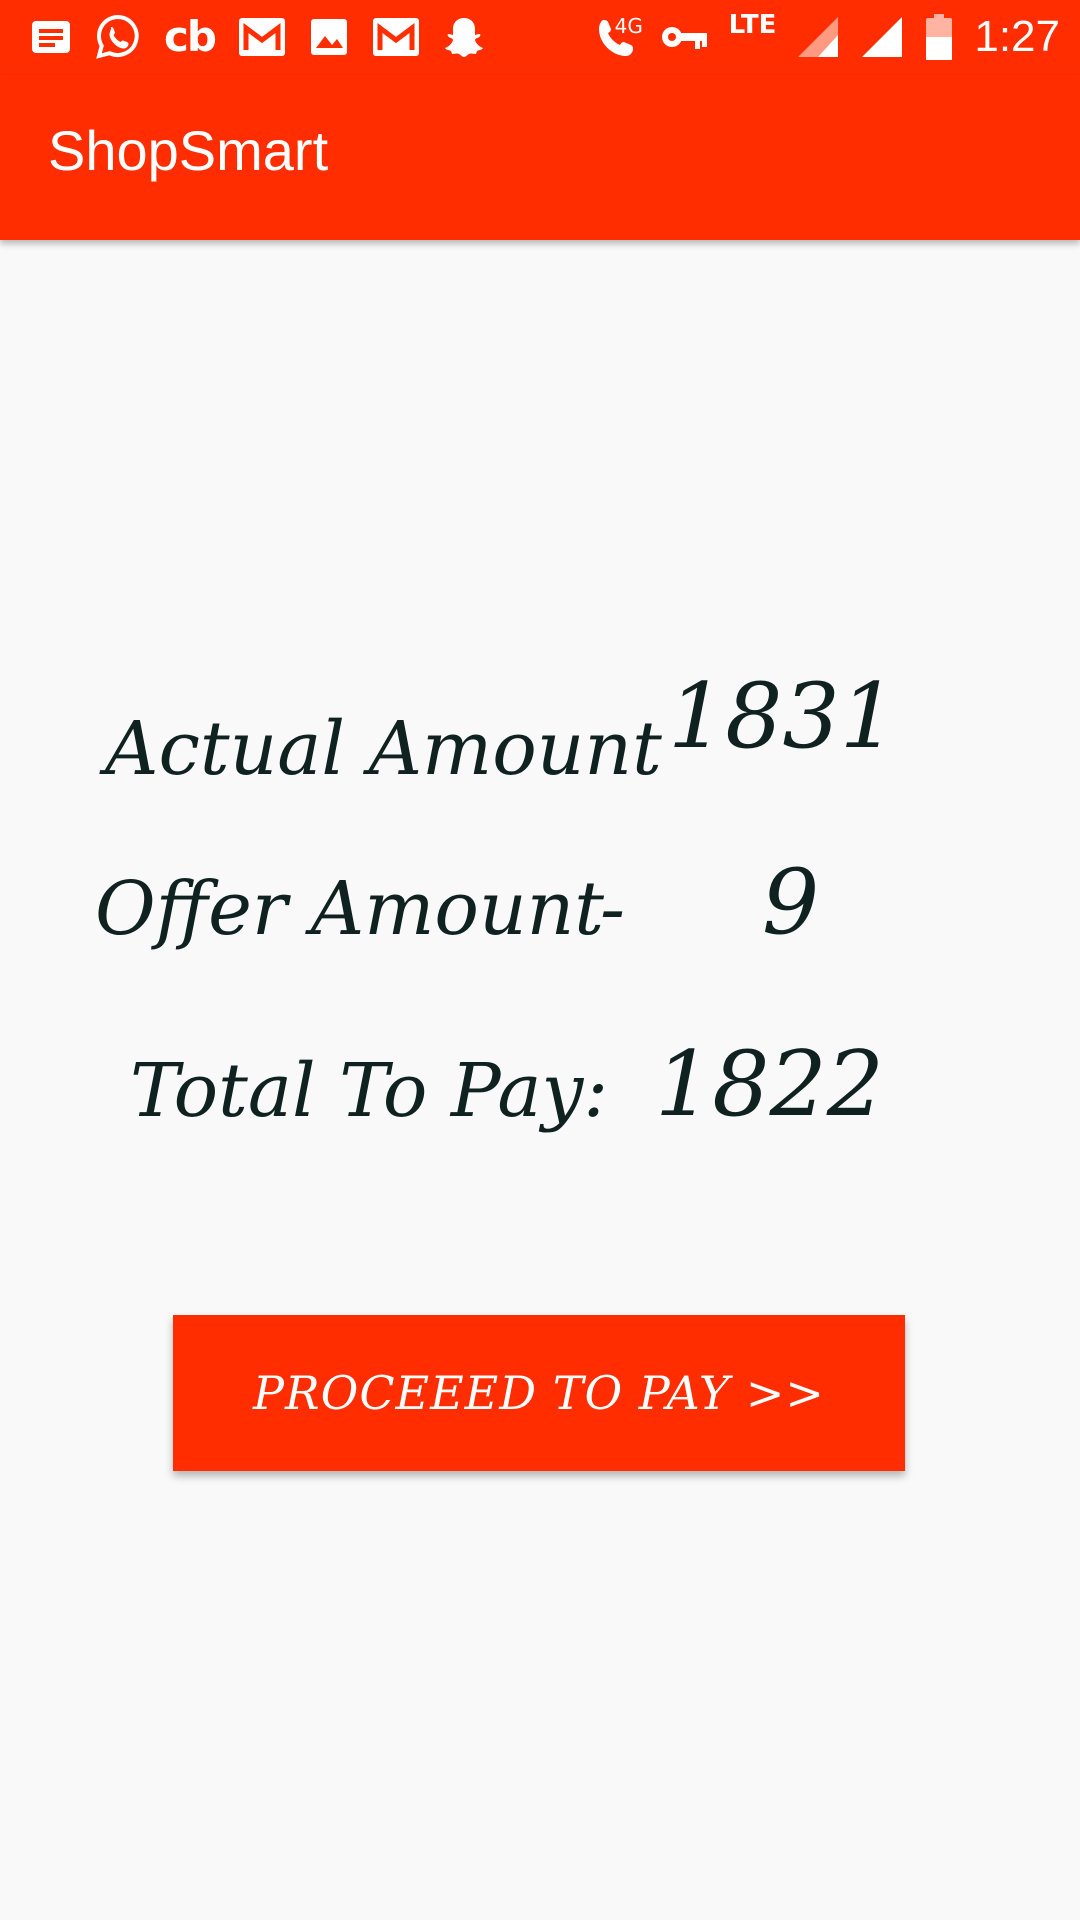 The image size is (1080, 1920). I want to click on whatsapp-icon, so click(118, 37).